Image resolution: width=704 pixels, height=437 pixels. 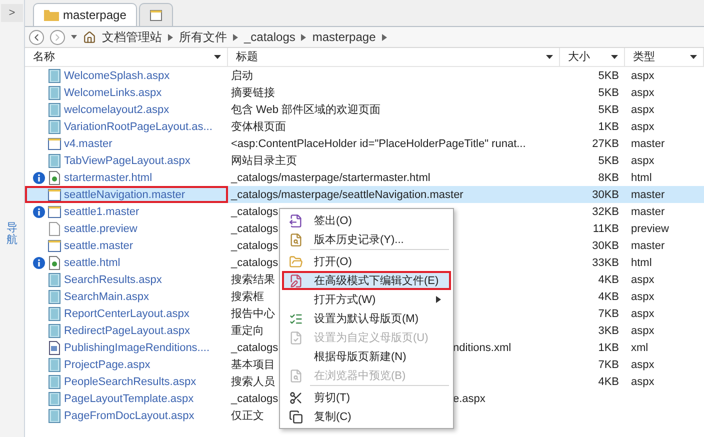 I want to click on column-header: 类型, so click(x=664, y=57).